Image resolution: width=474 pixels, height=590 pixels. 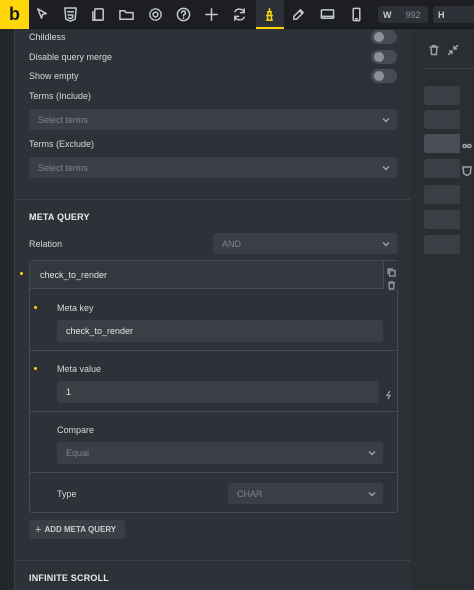 I want to click on add-meta-query-button: + ADD META QUERY, so click(x=77, y=529).